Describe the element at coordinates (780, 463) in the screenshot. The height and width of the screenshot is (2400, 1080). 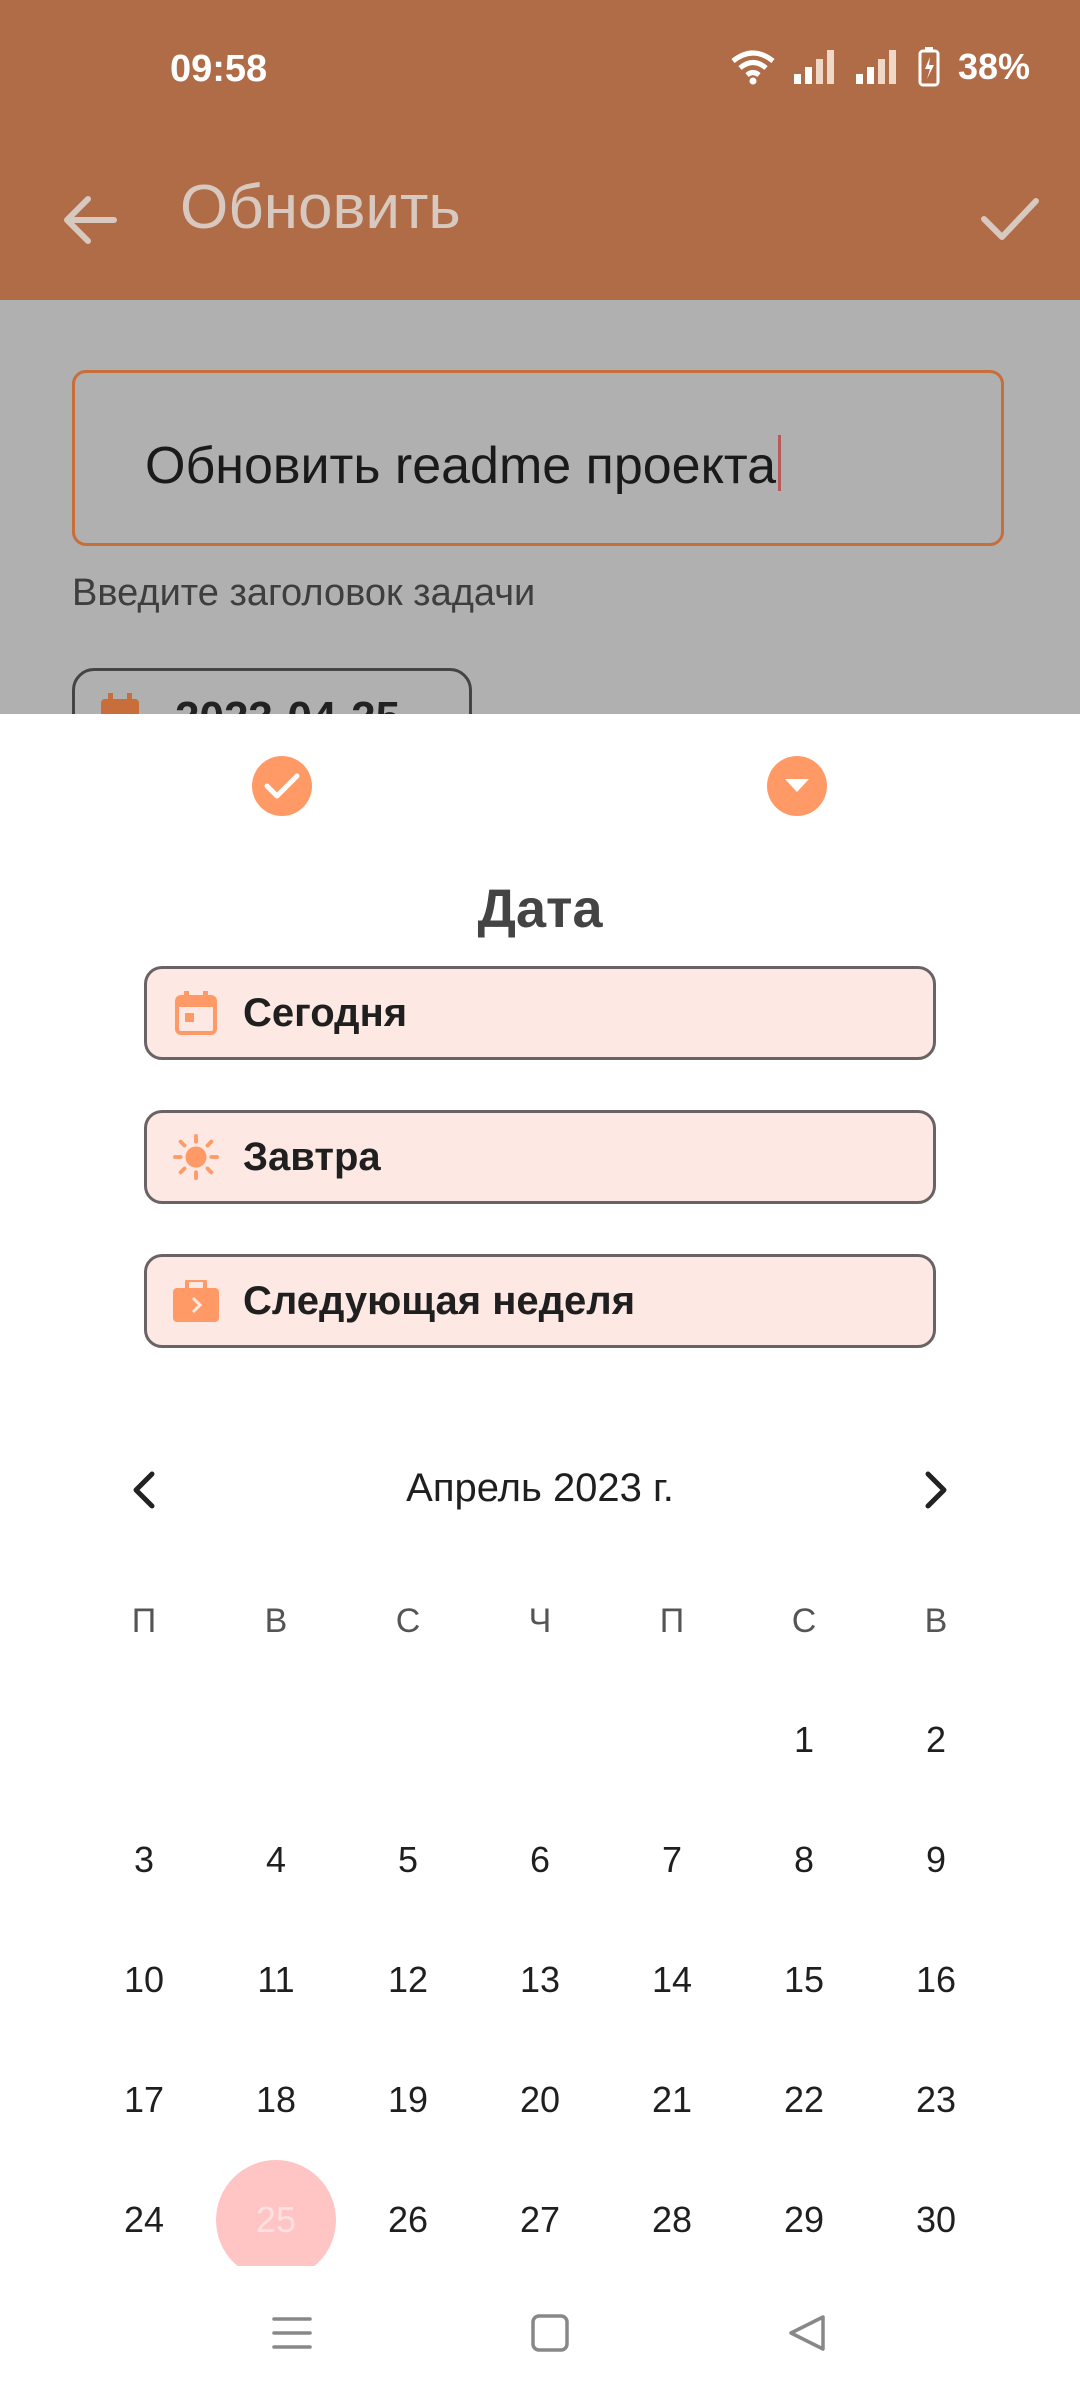
I see `text-caret` at that location.